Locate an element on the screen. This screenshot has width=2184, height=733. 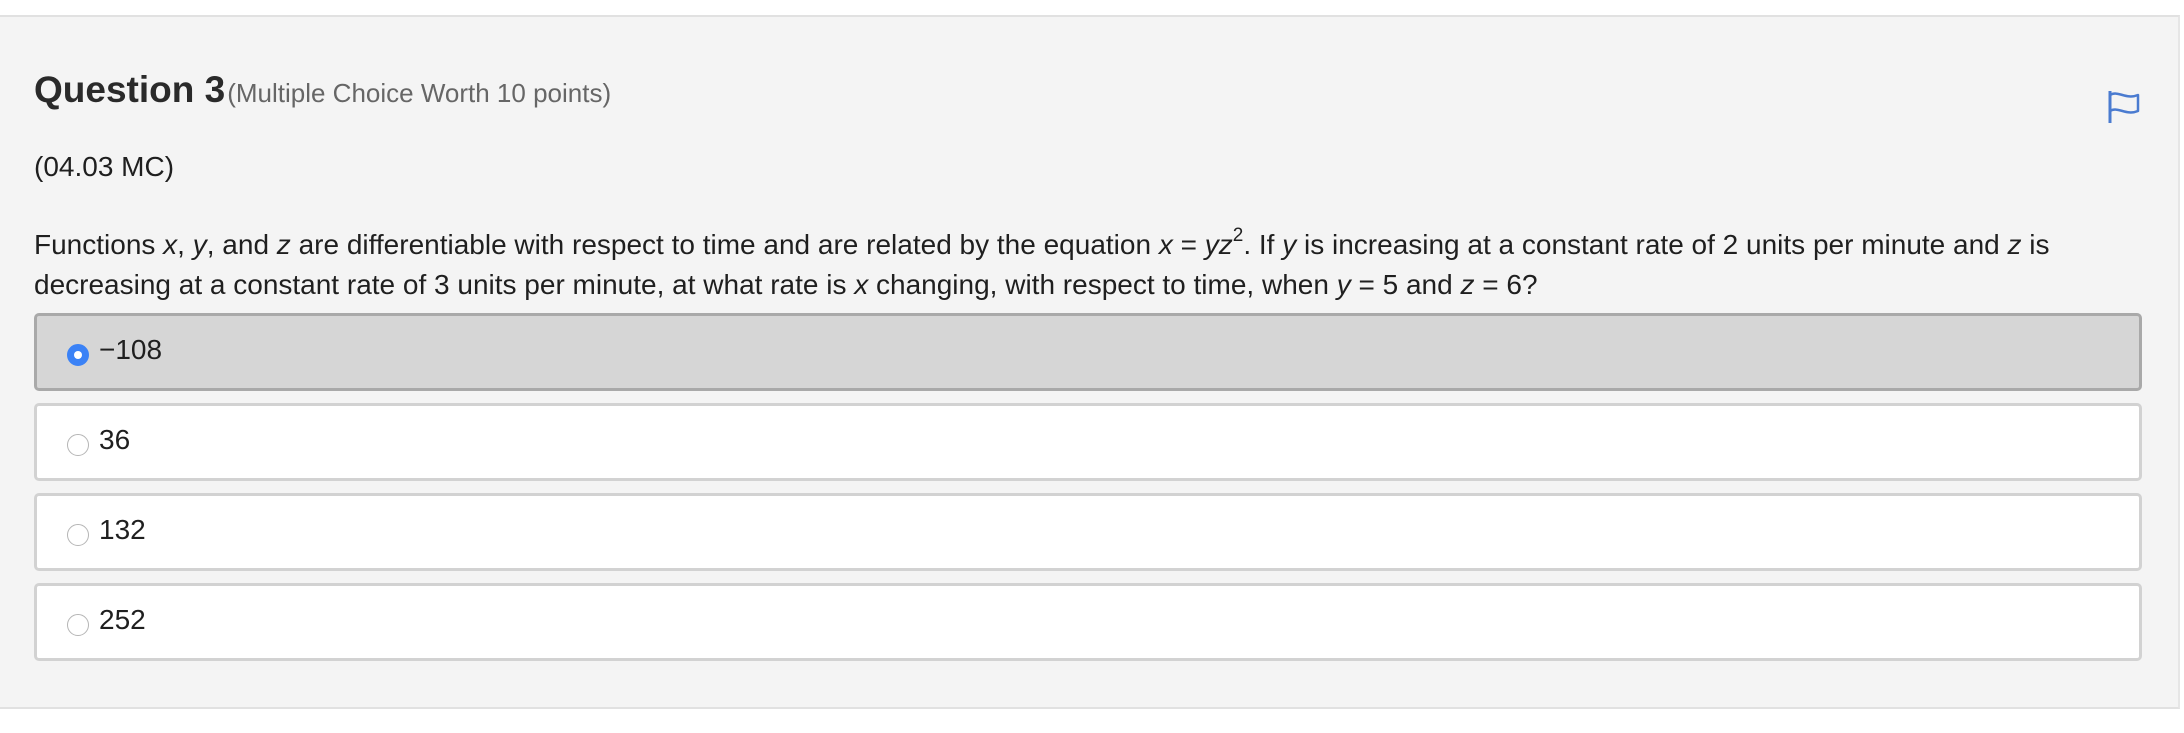
answer-choice-4: 252 is located at coordinates (1088, 622).